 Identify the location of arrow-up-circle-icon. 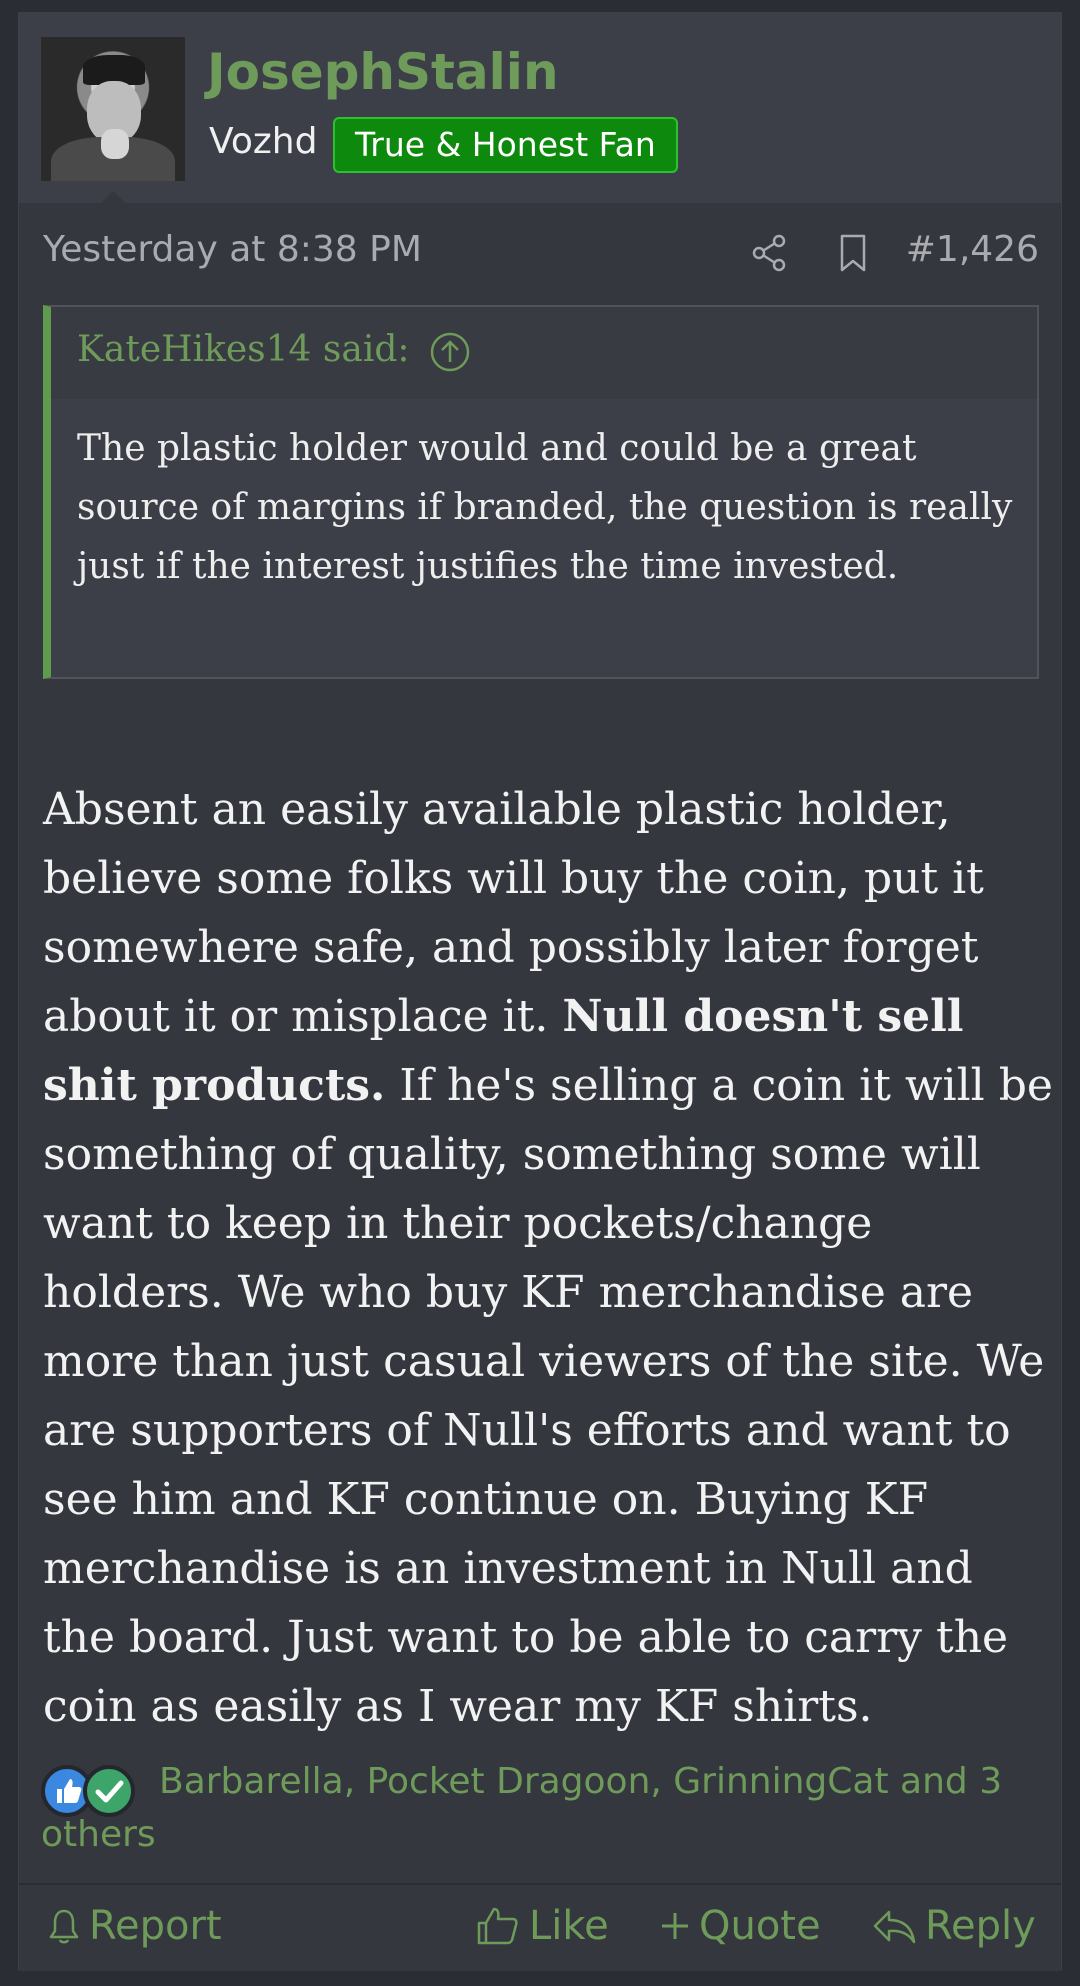
(450, 352).